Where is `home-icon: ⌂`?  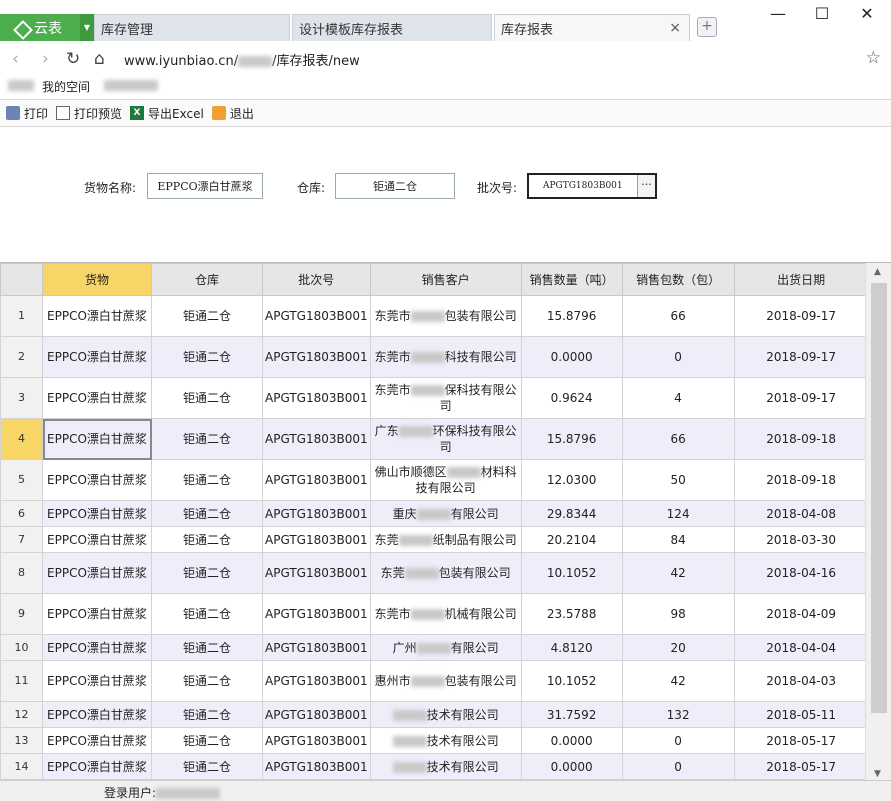
home-icon: ⌂ is located at coordinates (99, 59).